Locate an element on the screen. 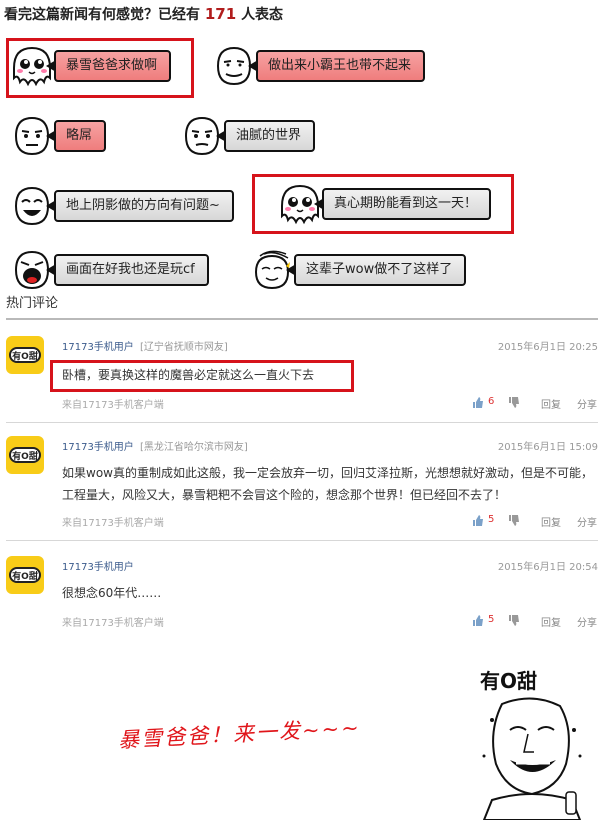 This screenshot has width=600, height=820. header-prefix: 看完这篇新闻有何感觉？已经有 is located at coordinates (102, 15).